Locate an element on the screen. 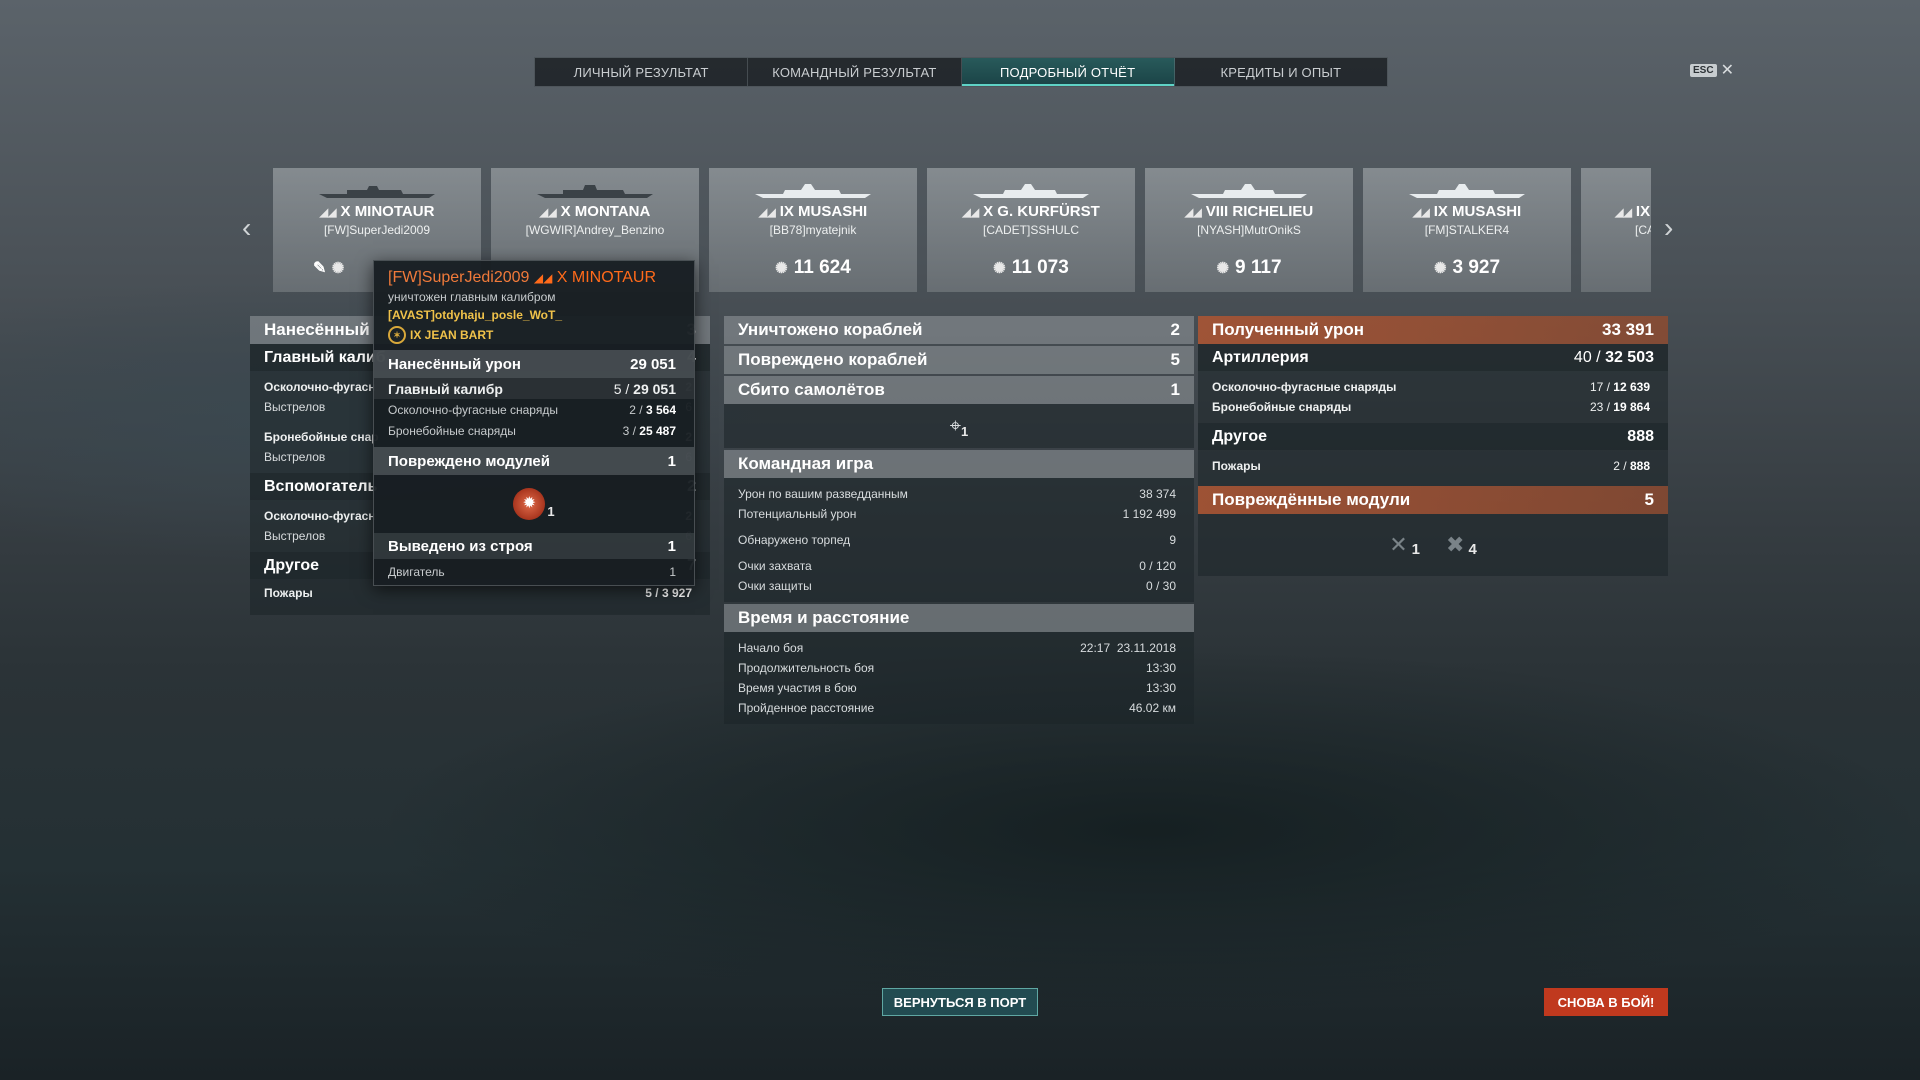 The width and height of the screenshot is (1920, 1080). row-value: 0 / 30 is located at coordinates (1160, 586).